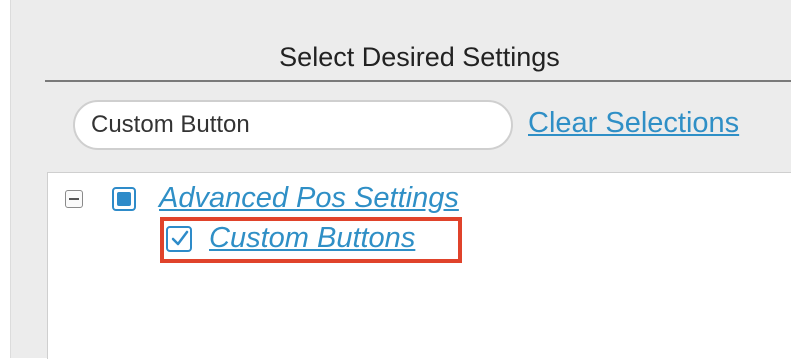 The width and height of the screenshot is (791, 359). I want to click on child-checkbox, so click(179, 239).